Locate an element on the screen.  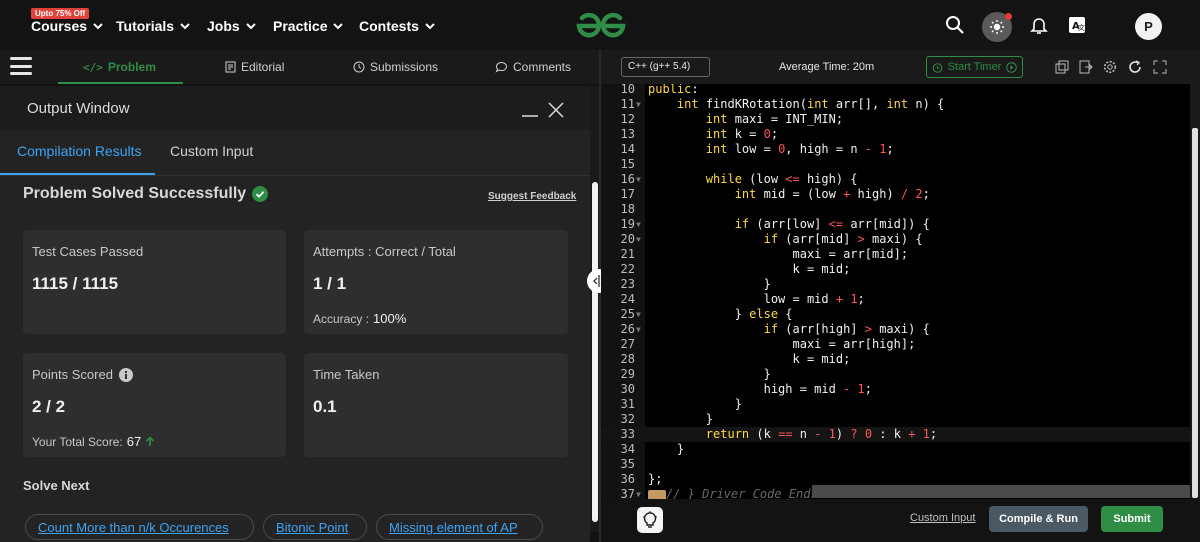
code-line: 31 } is located at coordinates (896, 404).